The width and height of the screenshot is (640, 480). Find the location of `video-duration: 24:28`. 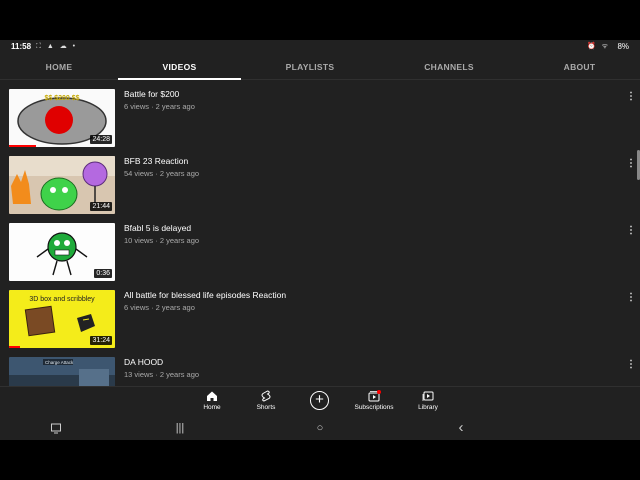

video-duration: 24:28 is located at coordinates (101, 139).